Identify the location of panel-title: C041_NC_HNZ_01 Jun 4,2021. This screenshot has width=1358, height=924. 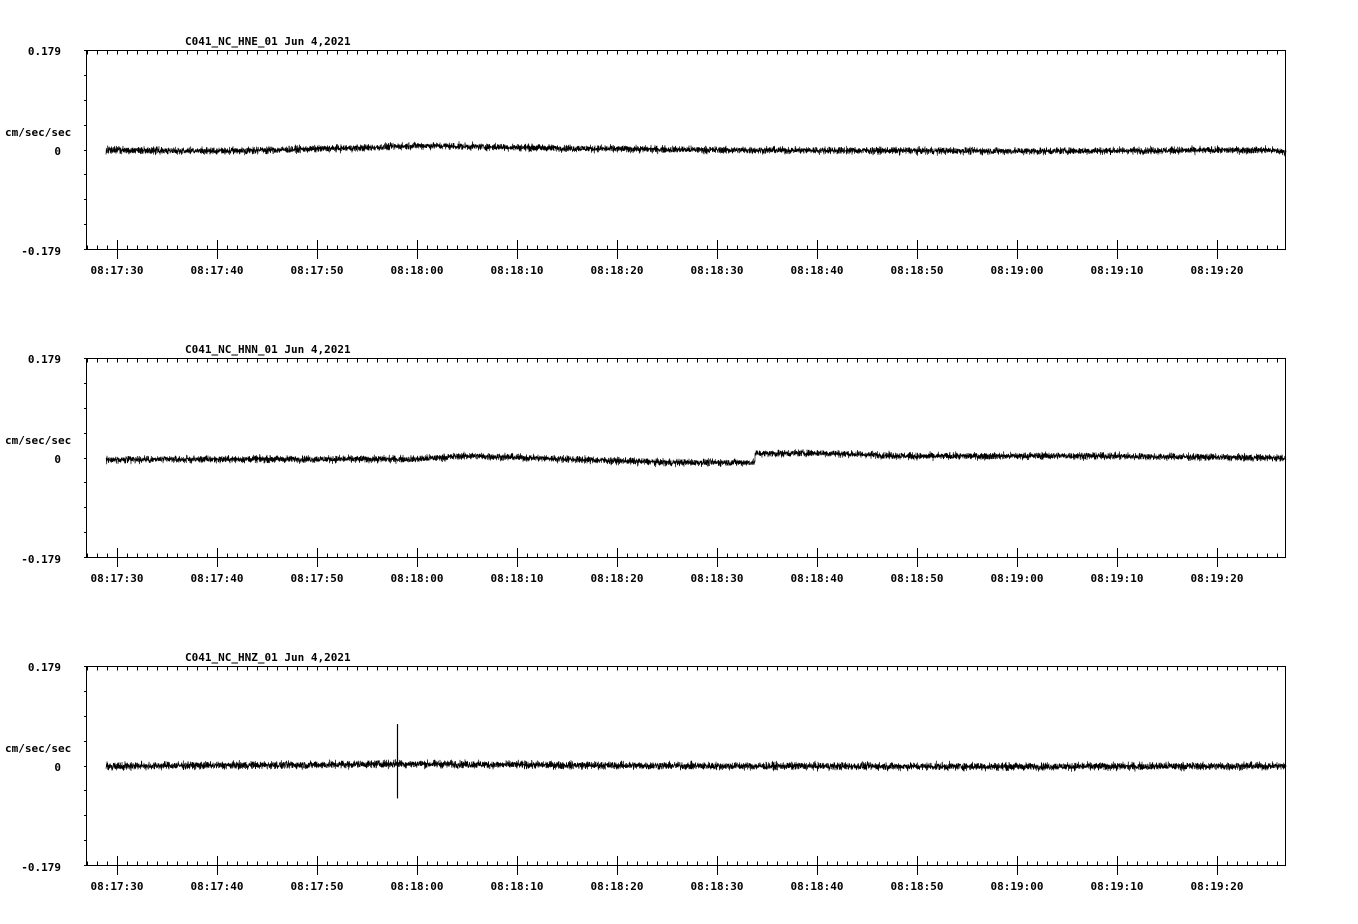
(268, 657).